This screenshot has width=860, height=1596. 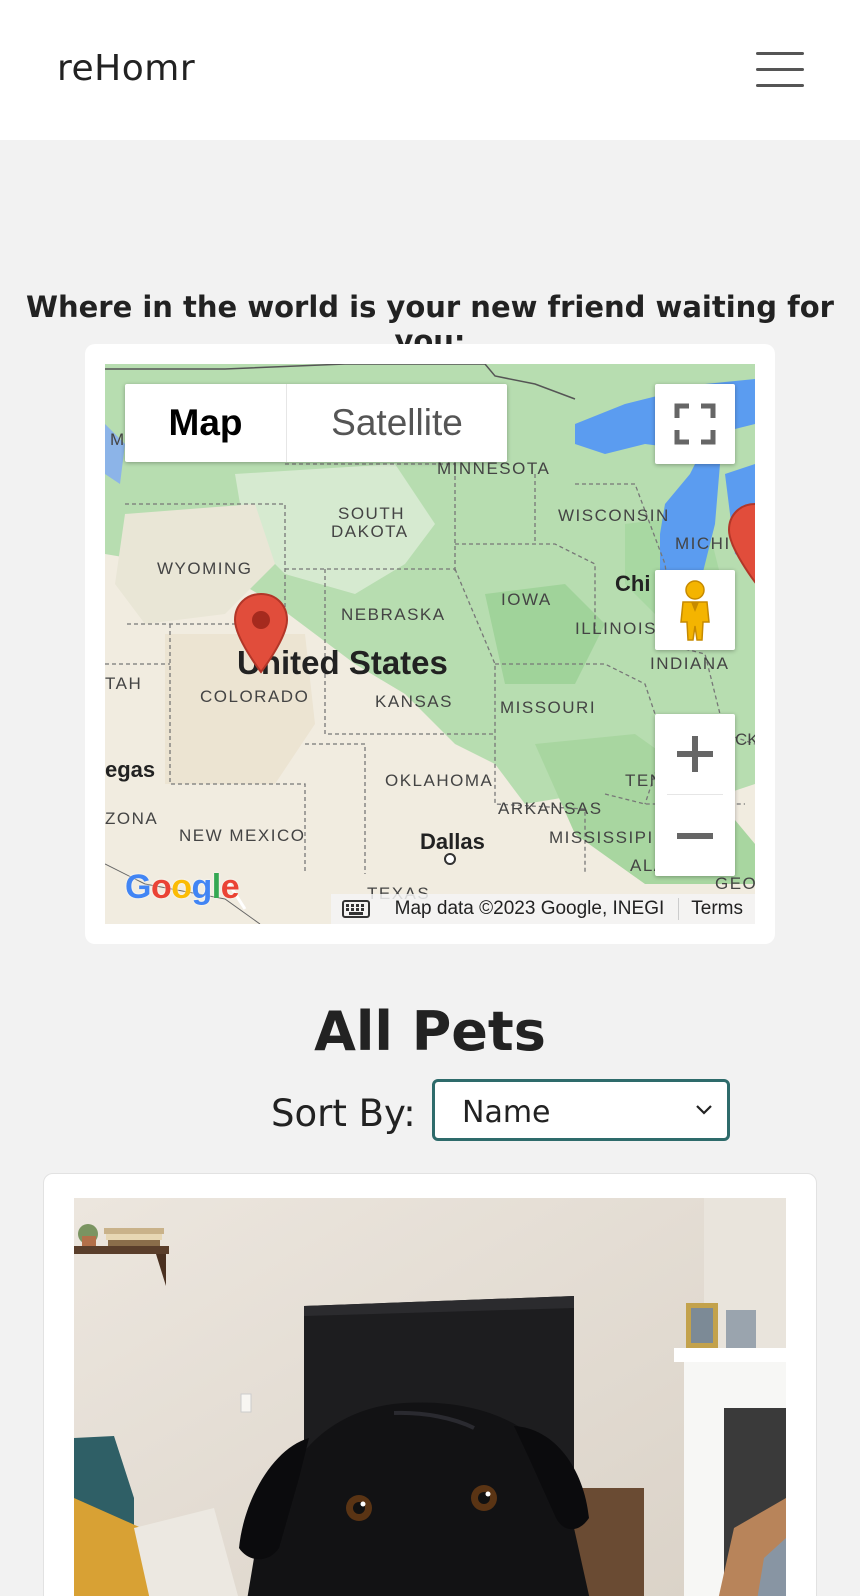 What do you see at coordinates (690, 663) in the screenshot?
I see `map-label-indiana: INDIANA` at bounding box center [690, 663].